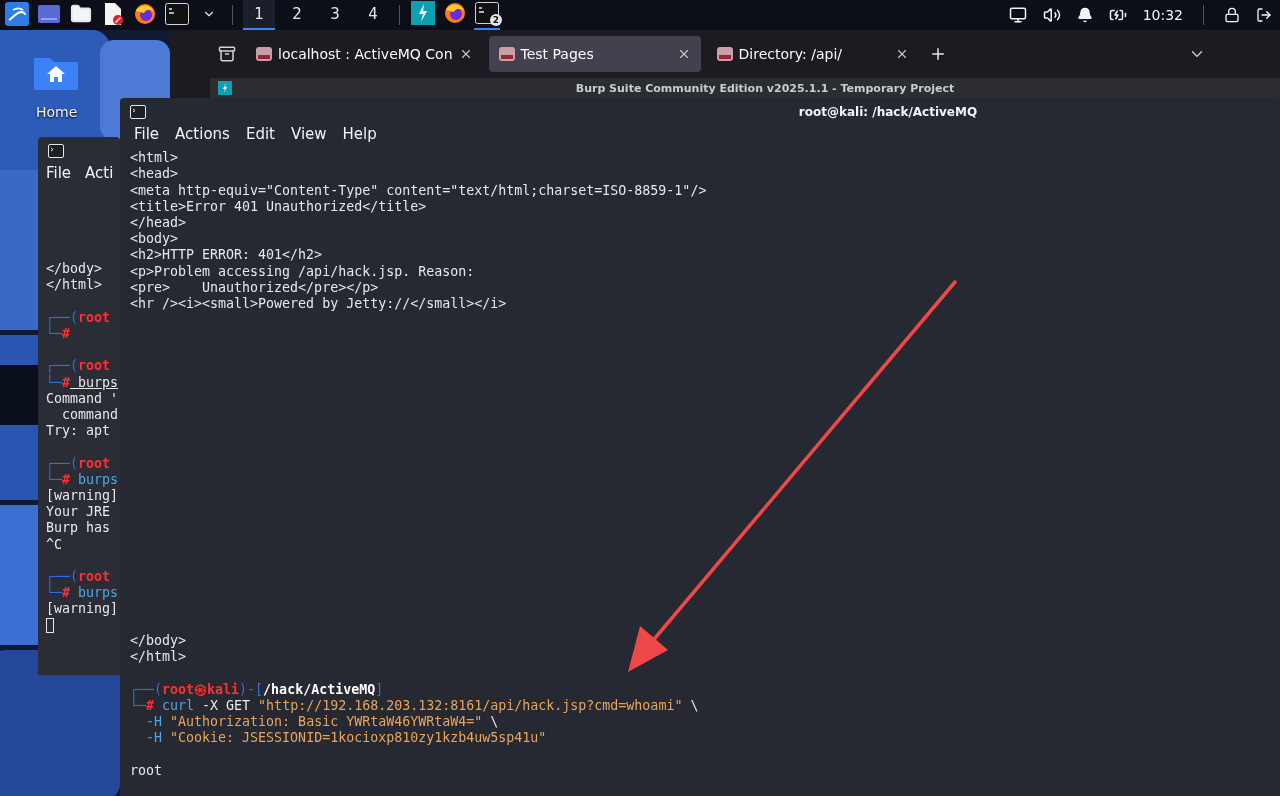  I want to click on terminal-line: -H "Cookie: JSESSIONID=1kocioxp810zy1kzb4uw5sp41u", so click(346, 738).